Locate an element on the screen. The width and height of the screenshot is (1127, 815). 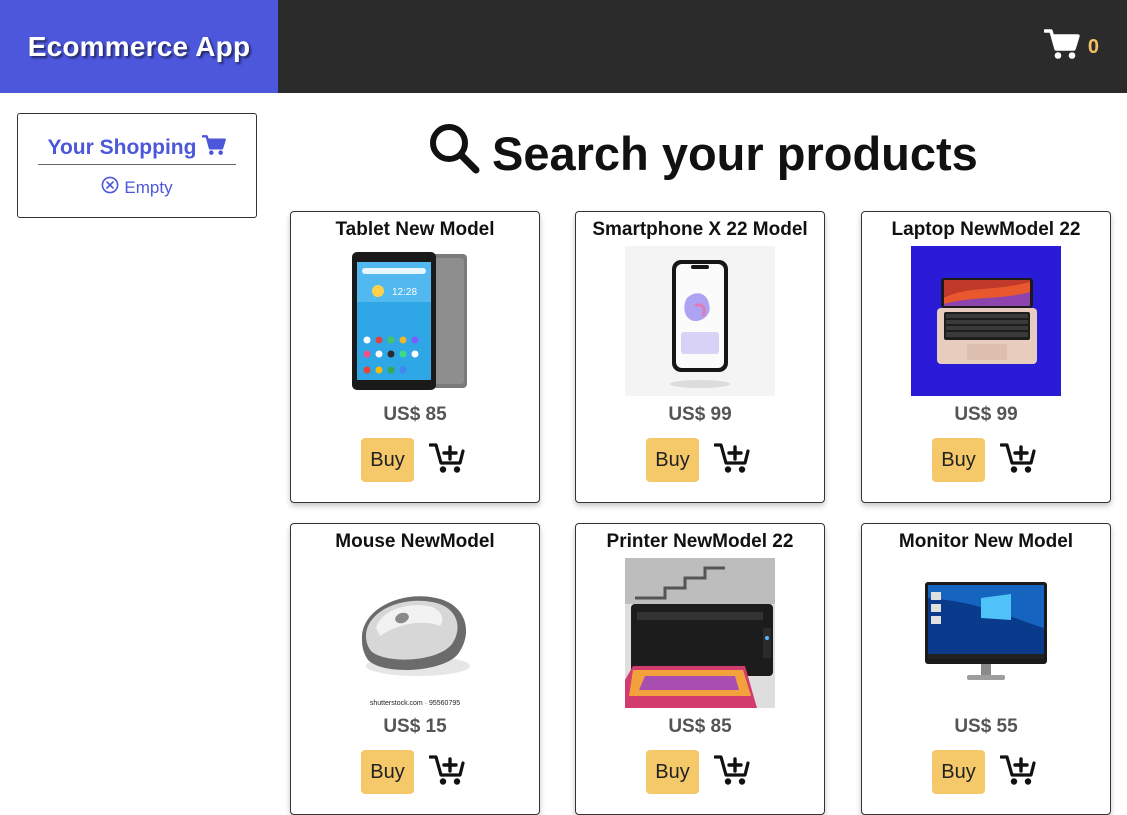
product-image-tablet: 12:28 is located at coordinates (415, 321).